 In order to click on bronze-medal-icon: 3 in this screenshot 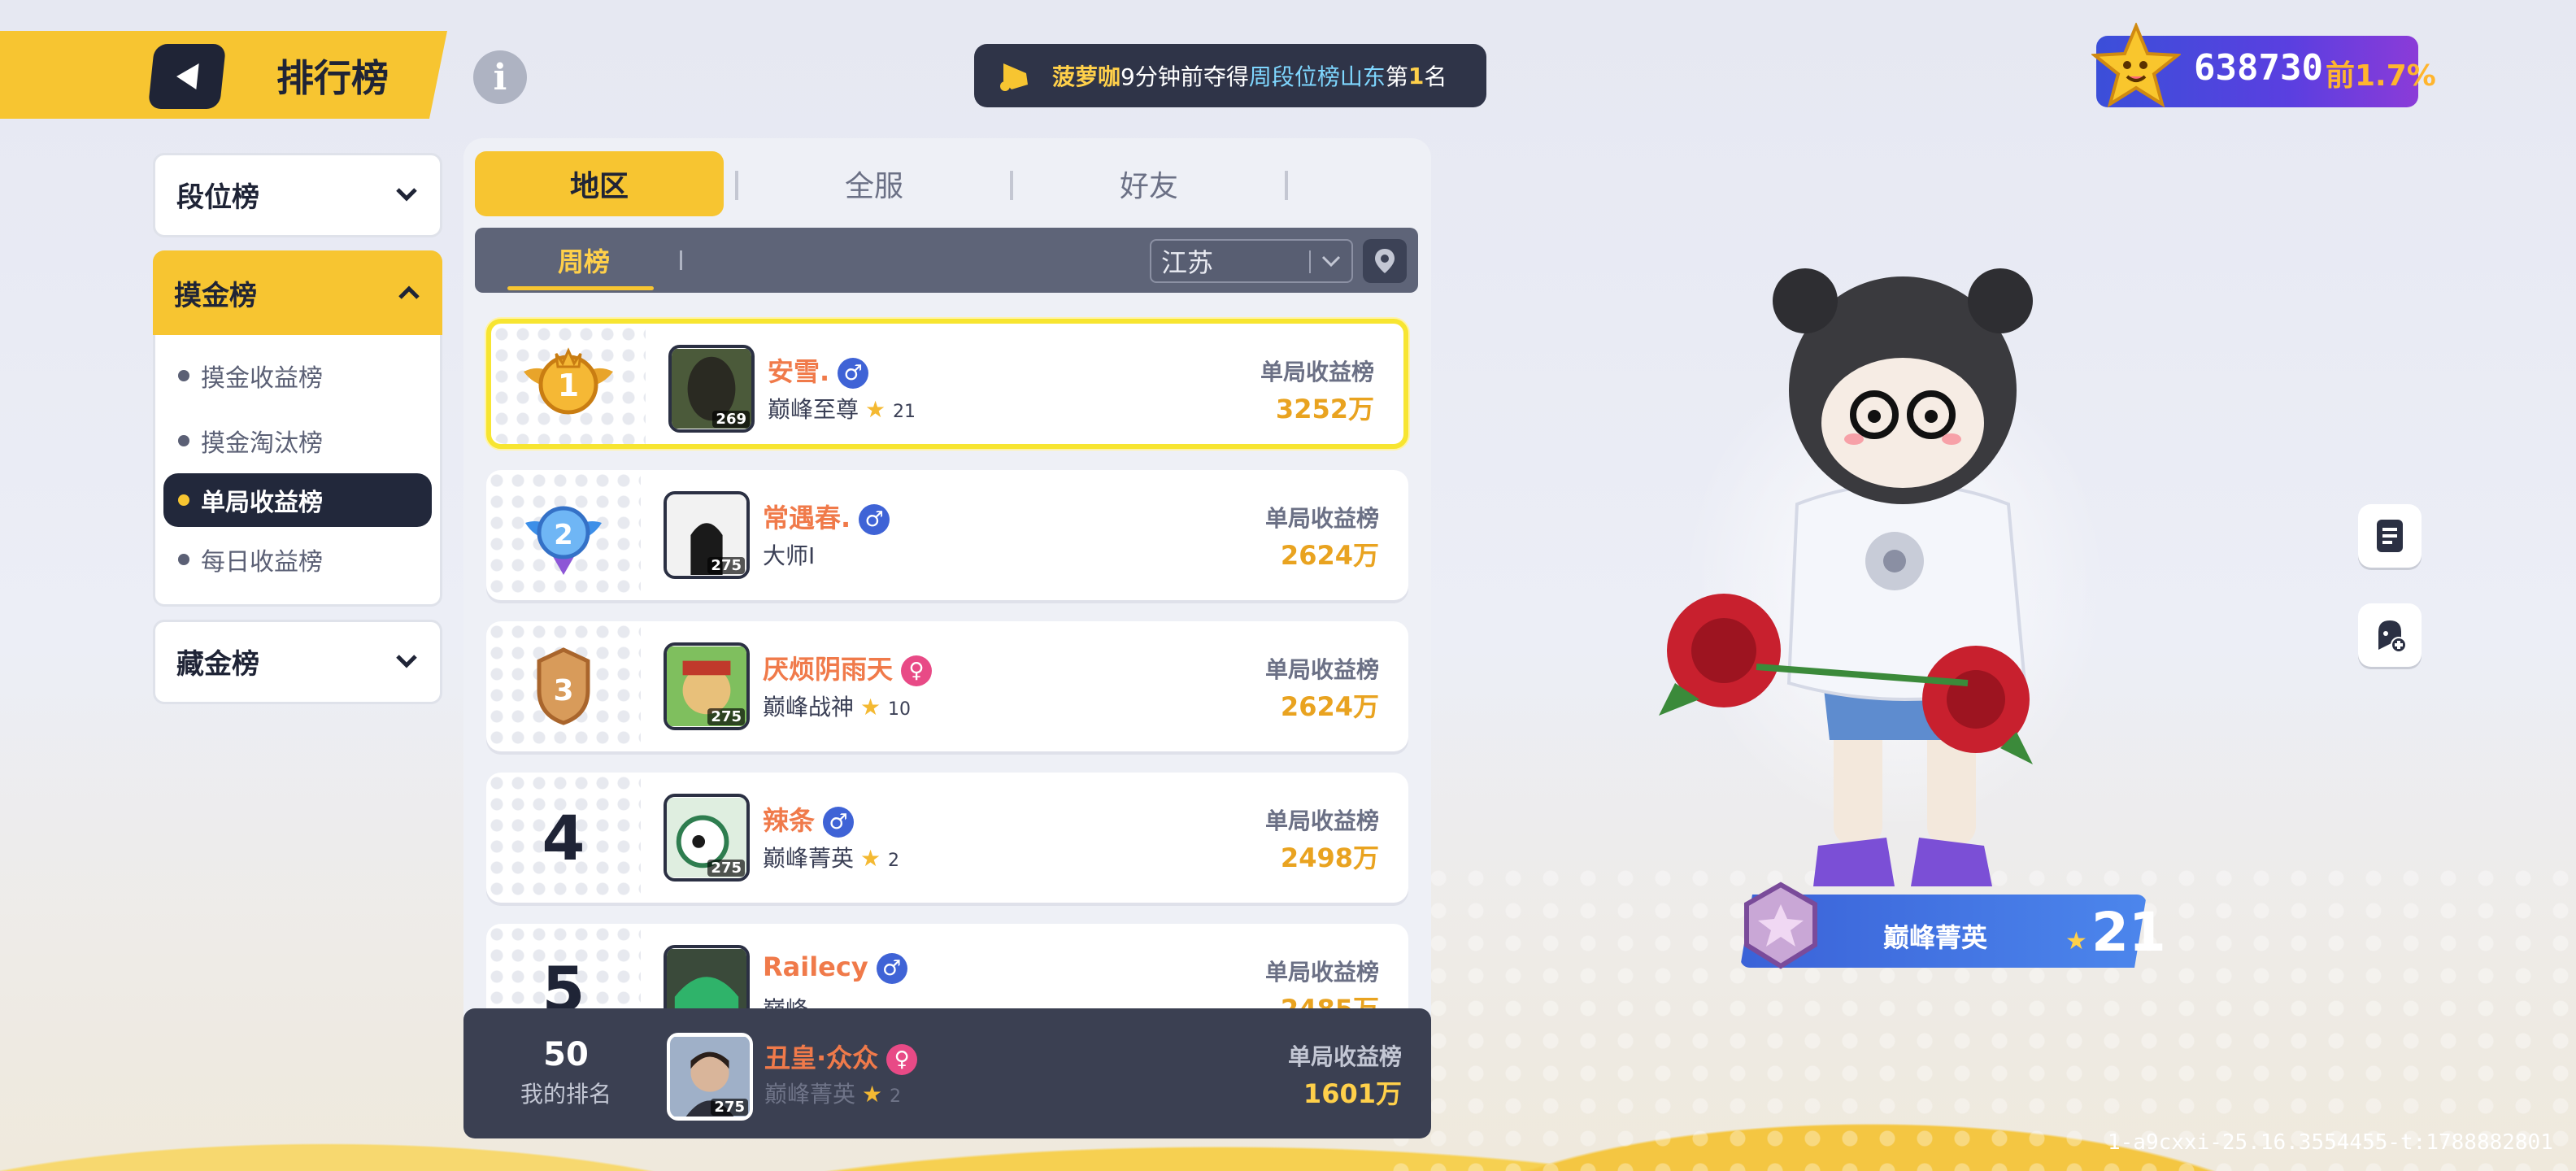, I will do `click(563, 686)`.